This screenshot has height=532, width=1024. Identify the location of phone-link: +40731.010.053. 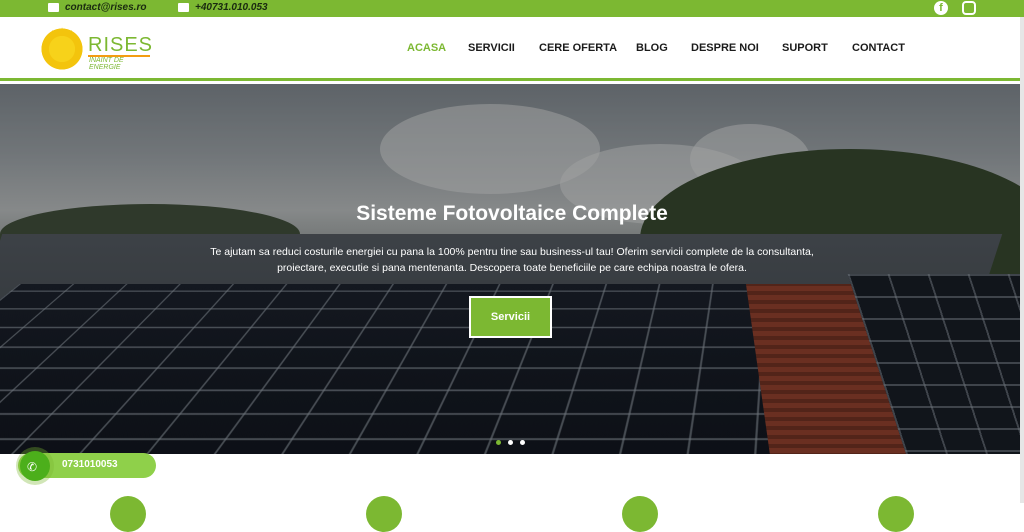
(223, 7).